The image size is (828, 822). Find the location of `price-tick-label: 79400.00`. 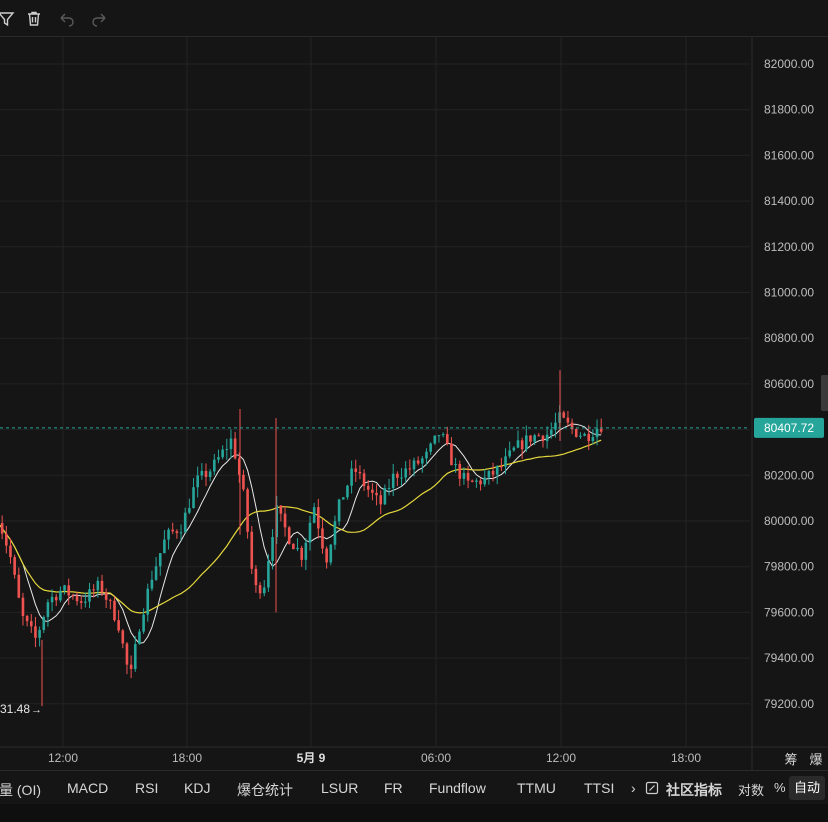

price-tick-label: 79400.00 is located at coordinates (789, 658).